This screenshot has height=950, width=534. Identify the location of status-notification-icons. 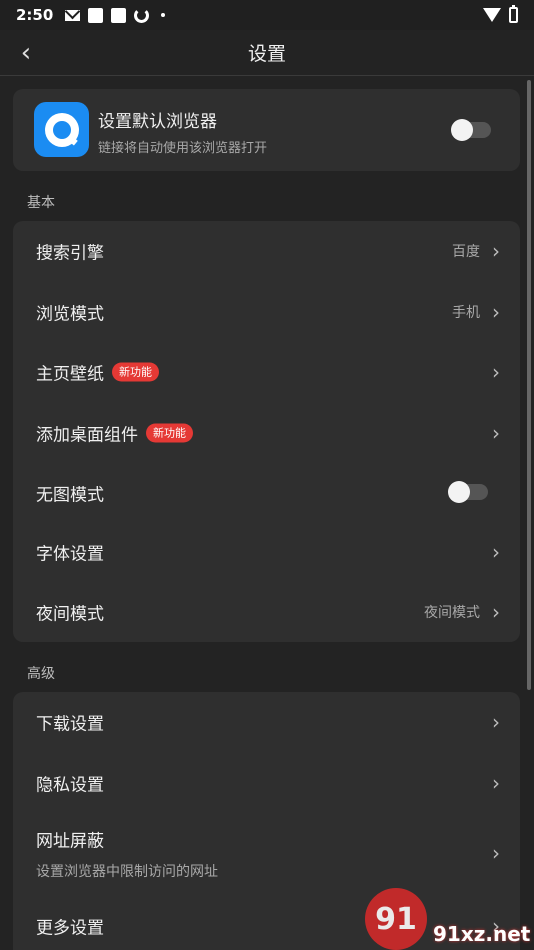
(115, 15).